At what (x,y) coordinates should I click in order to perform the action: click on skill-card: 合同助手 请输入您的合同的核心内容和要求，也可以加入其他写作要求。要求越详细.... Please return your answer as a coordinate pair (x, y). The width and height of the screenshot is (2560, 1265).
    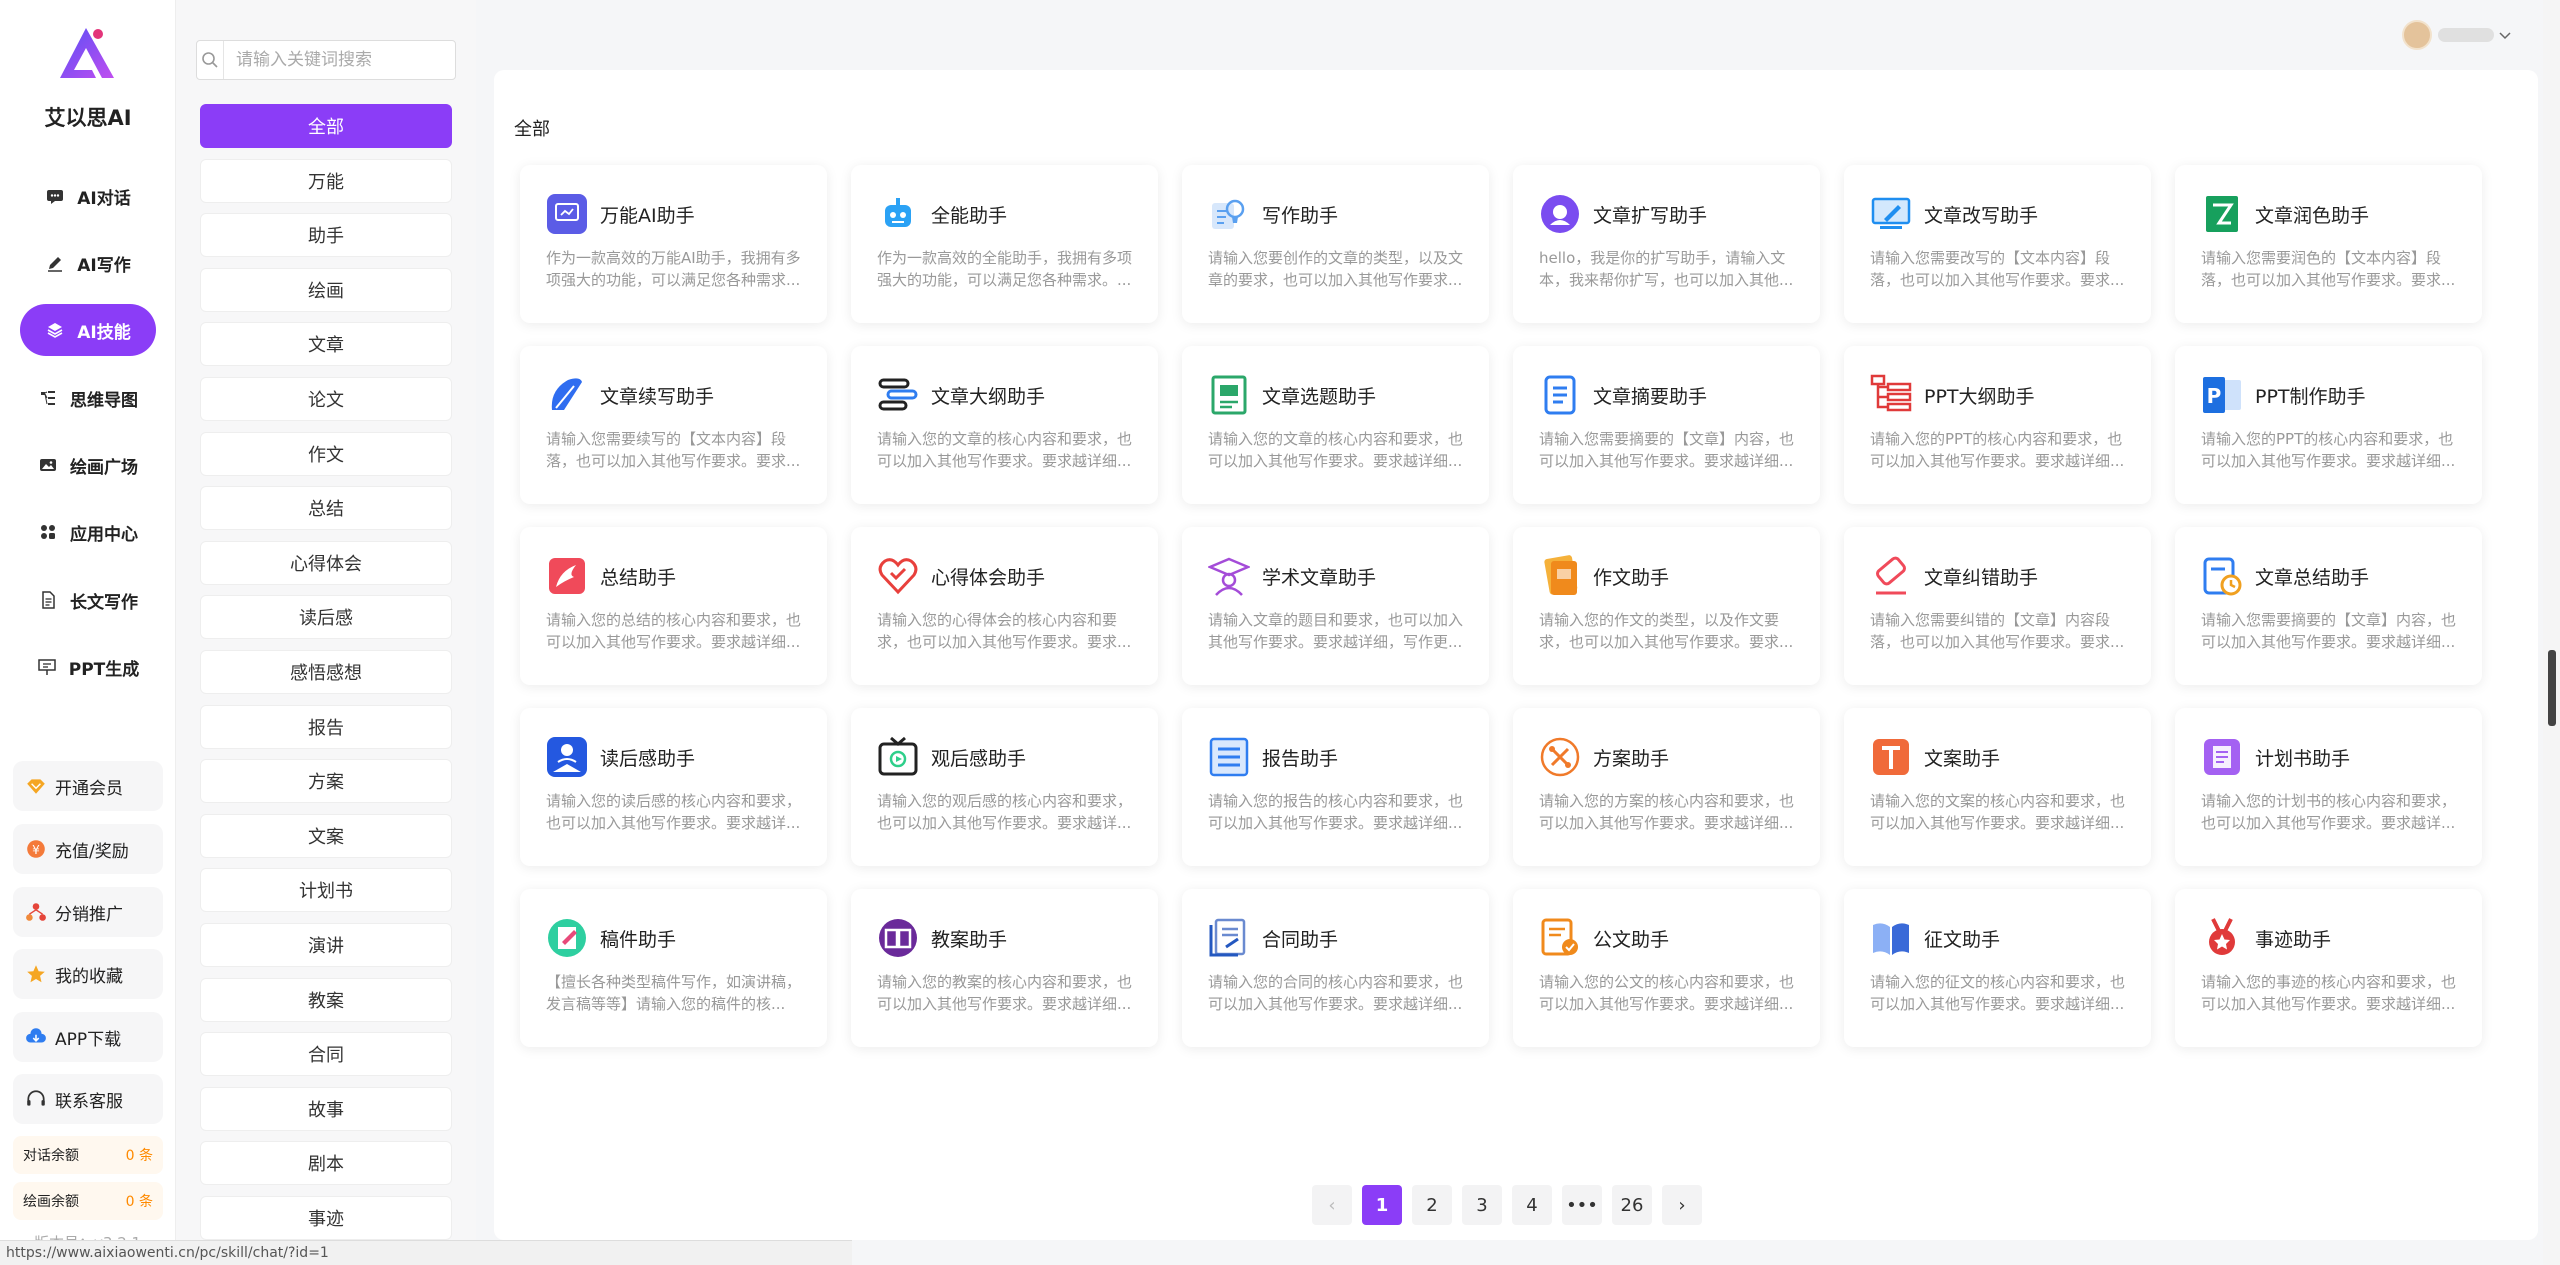
    Looking at the image, I should click on (1335, 968).